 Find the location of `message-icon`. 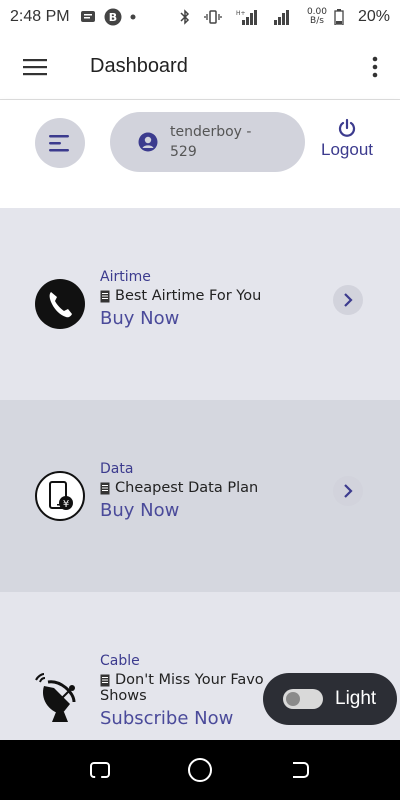

message-icon is located at coordinates (88, 17).